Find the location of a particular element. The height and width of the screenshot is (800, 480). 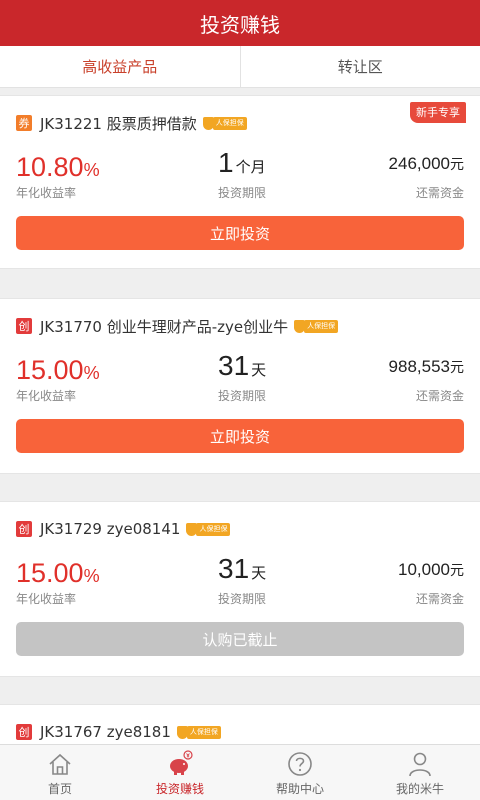

page-title: 投资赚钱 is located at coordinates (240, 24).